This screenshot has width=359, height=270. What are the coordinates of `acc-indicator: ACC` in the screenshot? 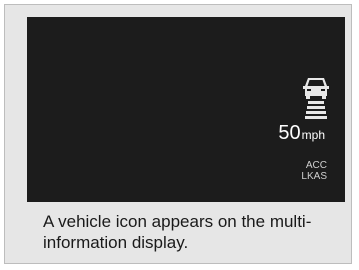 It's located at (316, 165).